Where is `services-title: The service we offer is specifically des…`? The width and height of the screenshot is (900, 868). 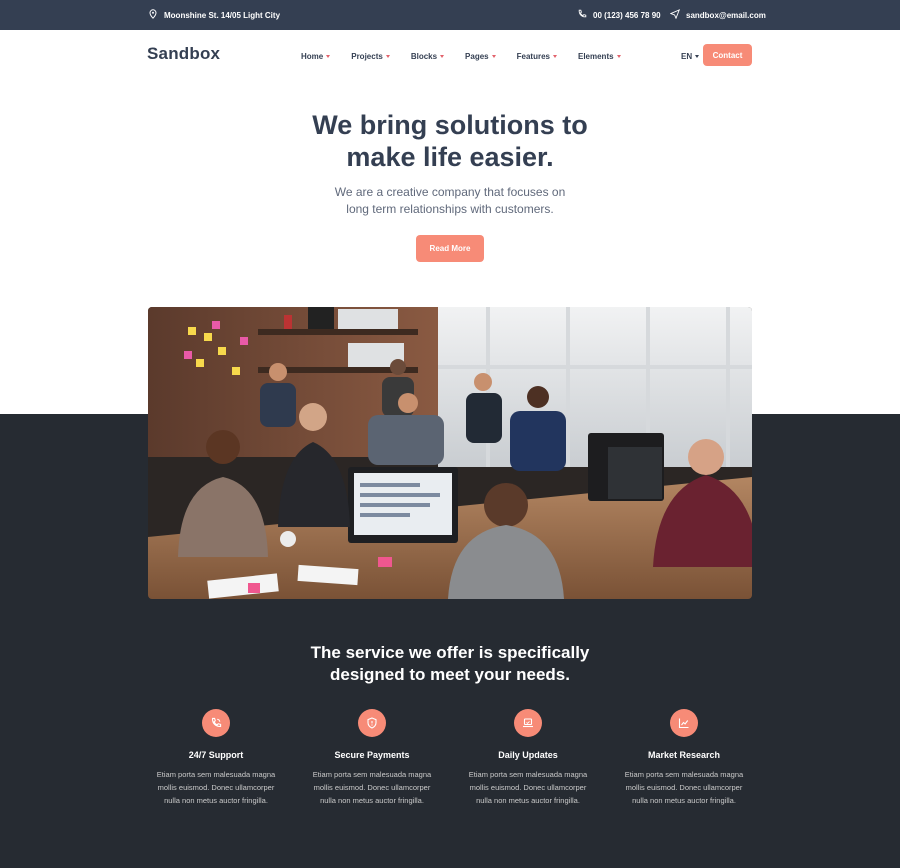 services-title: The service we offer is specifically des… is located at coordinates (450, 664).